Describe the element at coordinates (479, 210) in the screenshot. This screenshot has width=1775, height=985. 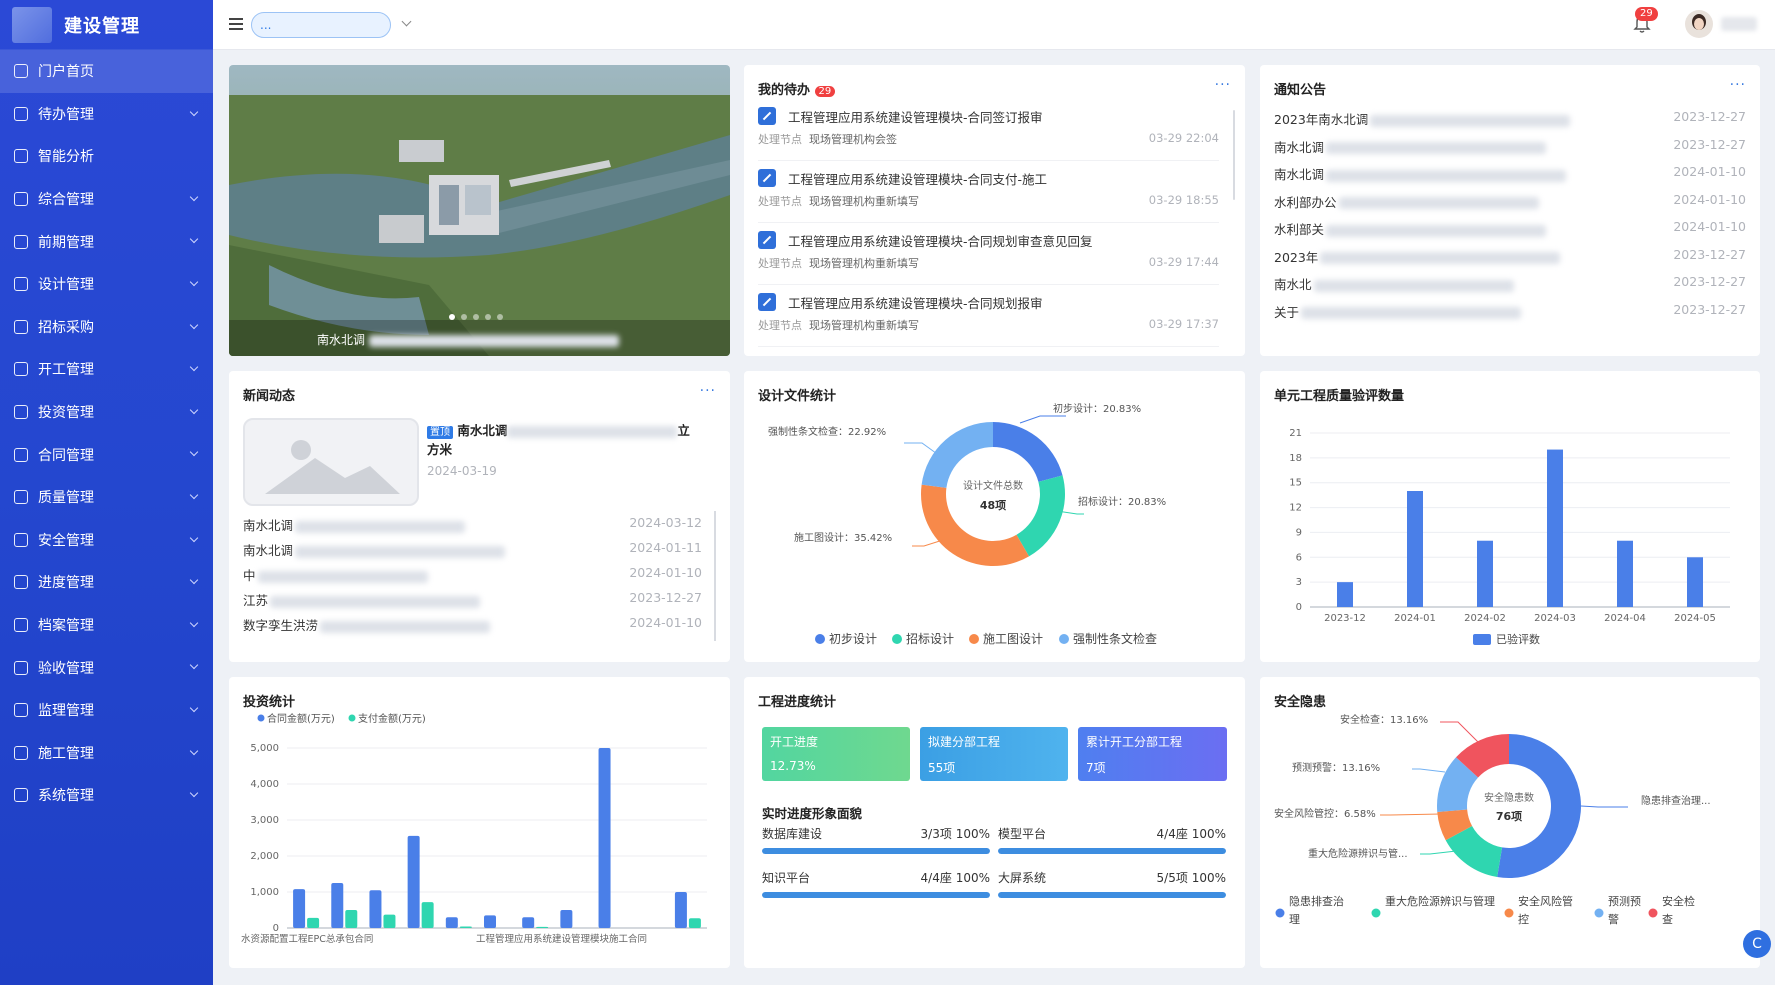
I see `banner-carousel: 南水北调` at that location.